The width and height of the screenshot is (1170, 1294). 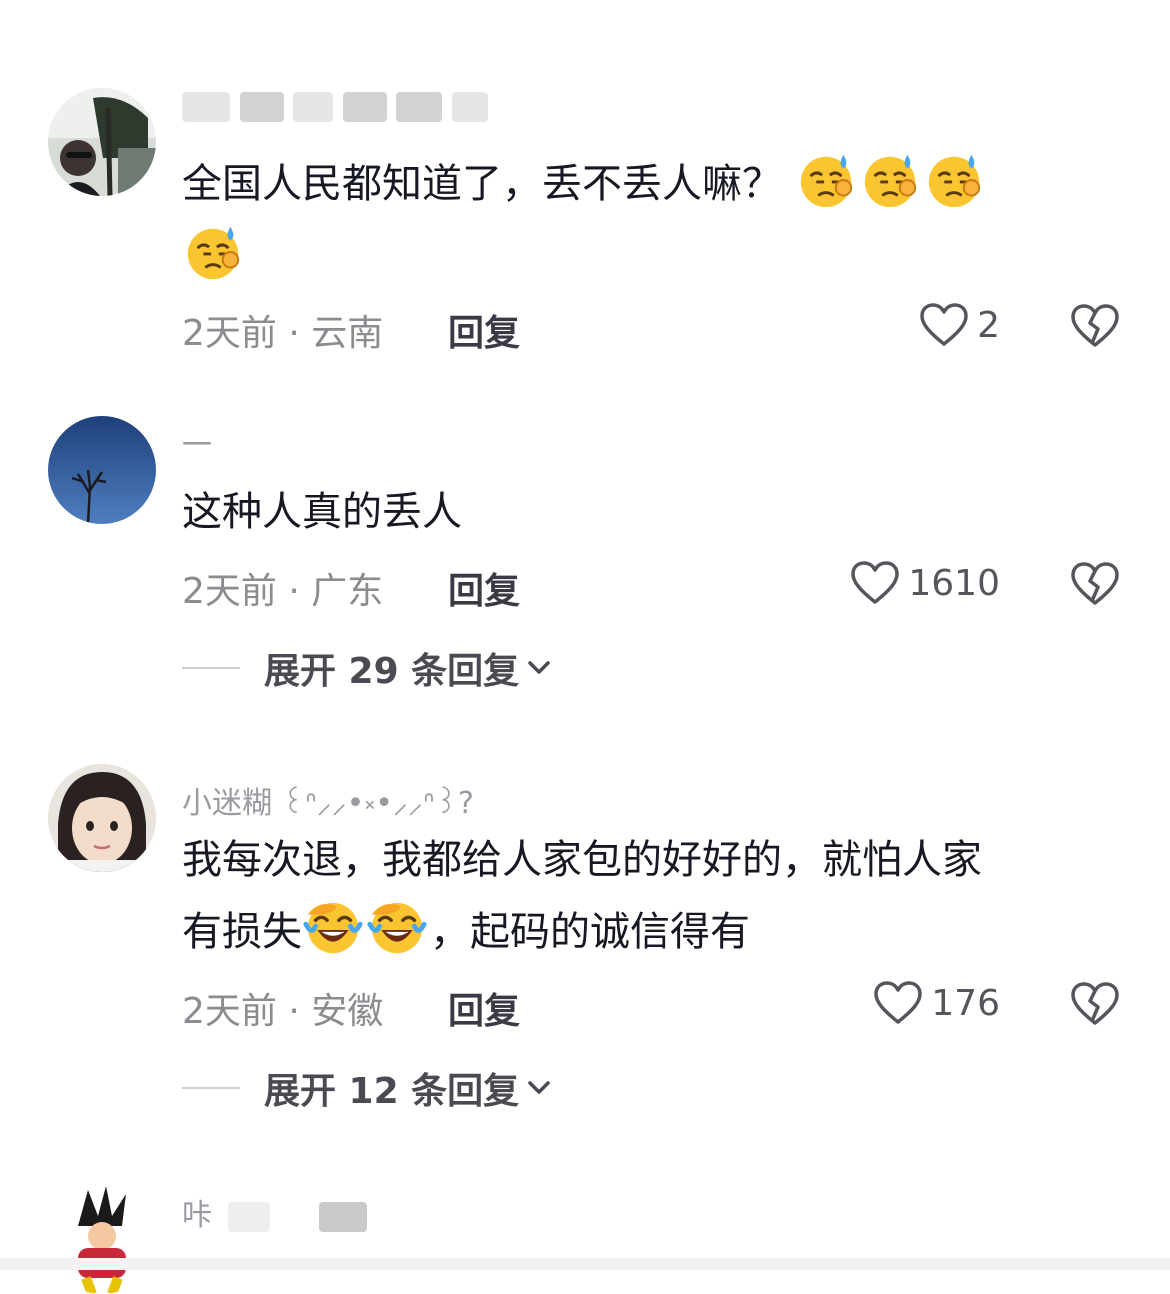 I want to click on expand-replies-label: 展开 29 条回复, so click(x=392, y=671).